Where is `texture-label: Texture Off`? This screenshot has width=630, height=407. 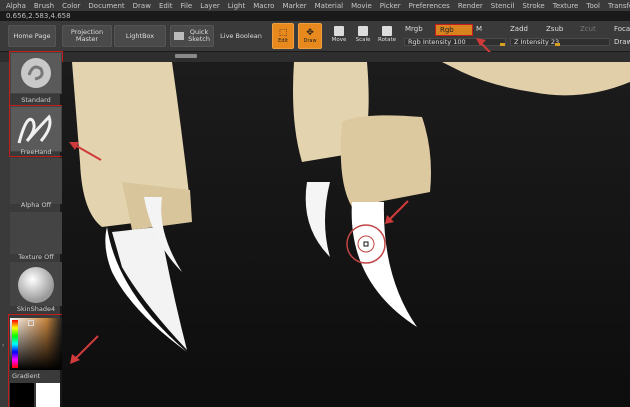
texture-label: Texture Off is located at coordinates (36, 257).